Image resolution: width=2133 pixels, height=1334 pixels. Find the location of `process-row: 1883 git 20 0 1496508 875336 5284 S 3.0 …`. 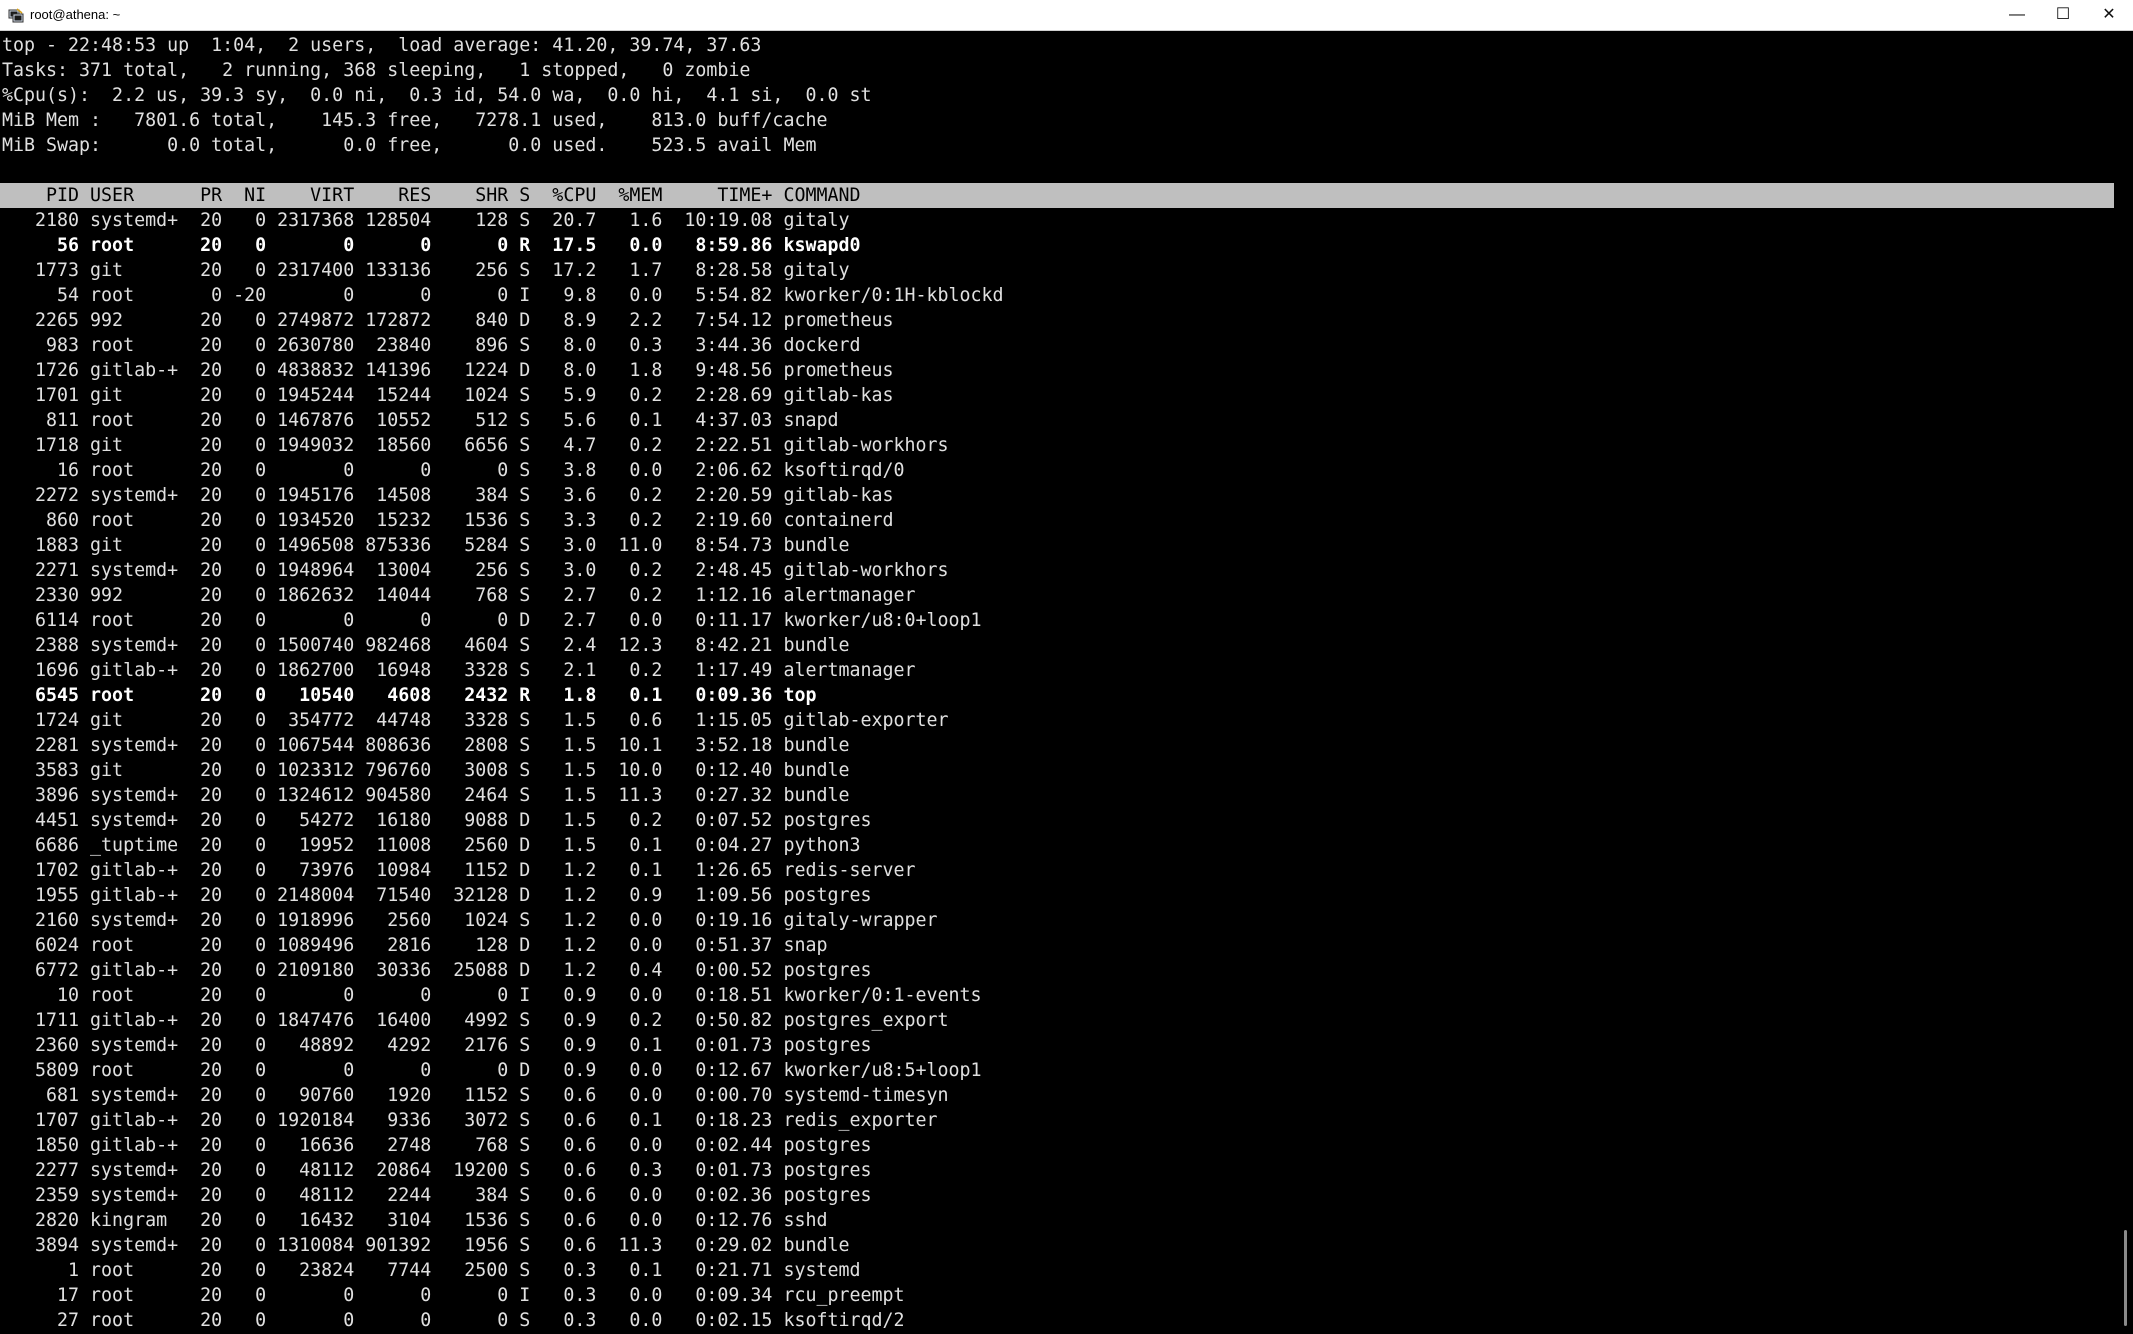

process-row: 1883 git 20 0 1496508 875336 5284 S 3.0 … is located at coordinates (426, 545).